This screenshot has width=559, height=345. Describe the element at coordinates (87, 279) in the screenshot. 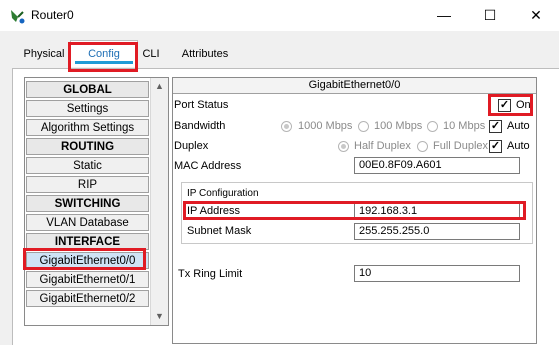

I see `menu-item-gigabitethernet0-1: GigabitEthernet0/1` at that location.